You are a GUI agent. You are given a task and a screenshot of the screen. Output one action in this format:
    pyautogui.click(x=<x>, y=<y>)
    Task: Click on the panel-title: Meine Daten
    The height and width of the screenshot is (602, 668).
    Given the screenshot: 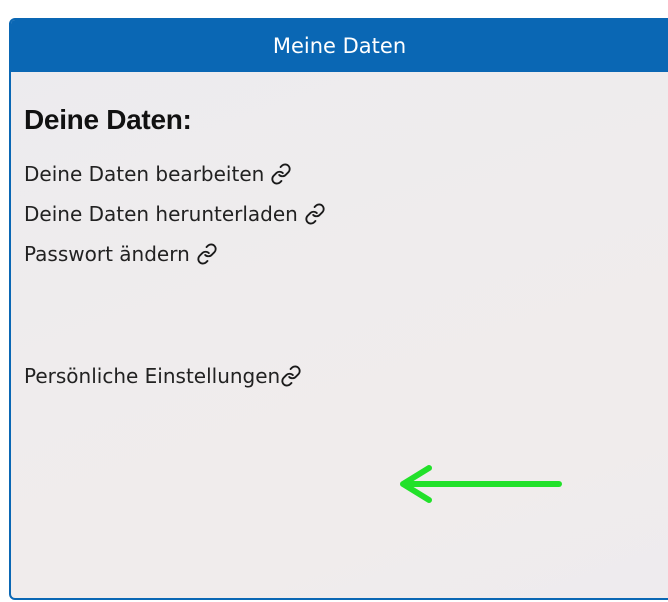 What is the action you would take?
    pyautogui.click(x=339, y=46)
    